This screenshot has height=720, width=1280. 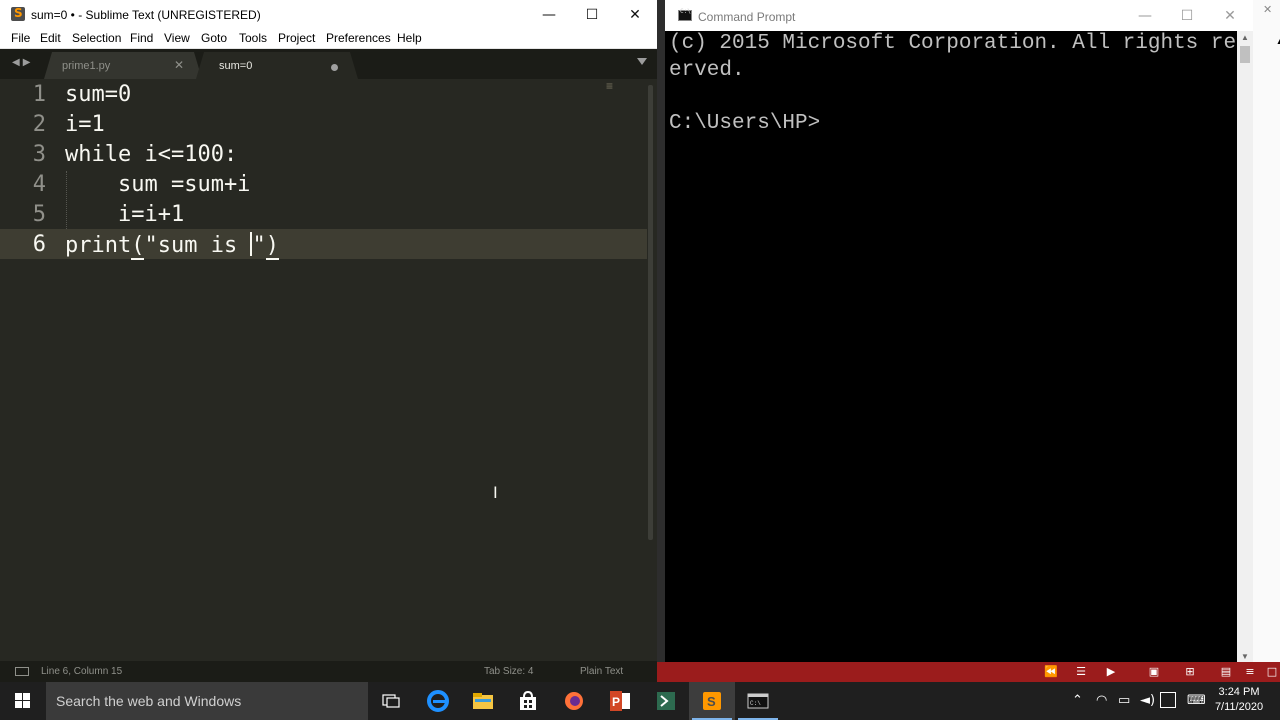 I want to click on keyboard-icon: ⌨, so click(x=1196, y=700).